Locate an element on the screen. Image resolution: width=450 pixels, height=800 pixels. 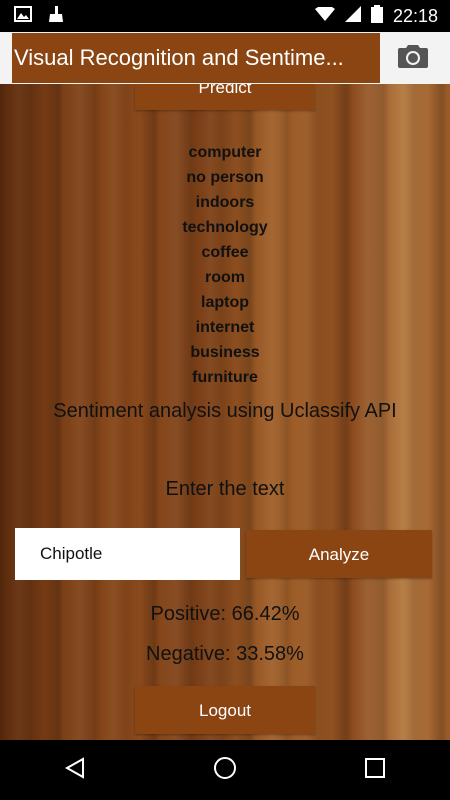
tag-item: computer is located at coordinates (225, 152).